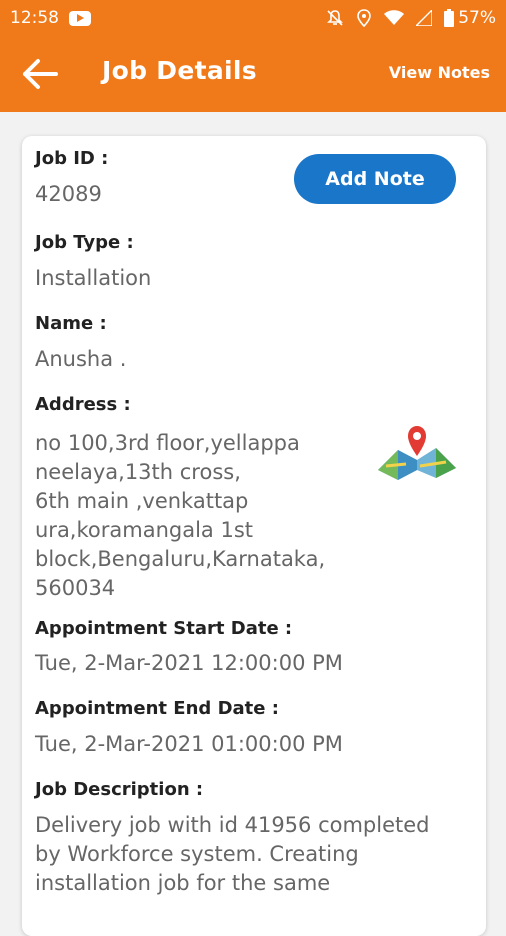 The image size is (506, 936). What do you see at coordinates (83, 404) in the screenshot?
I see `address-label: Address :` at bounding box center [83, 404].